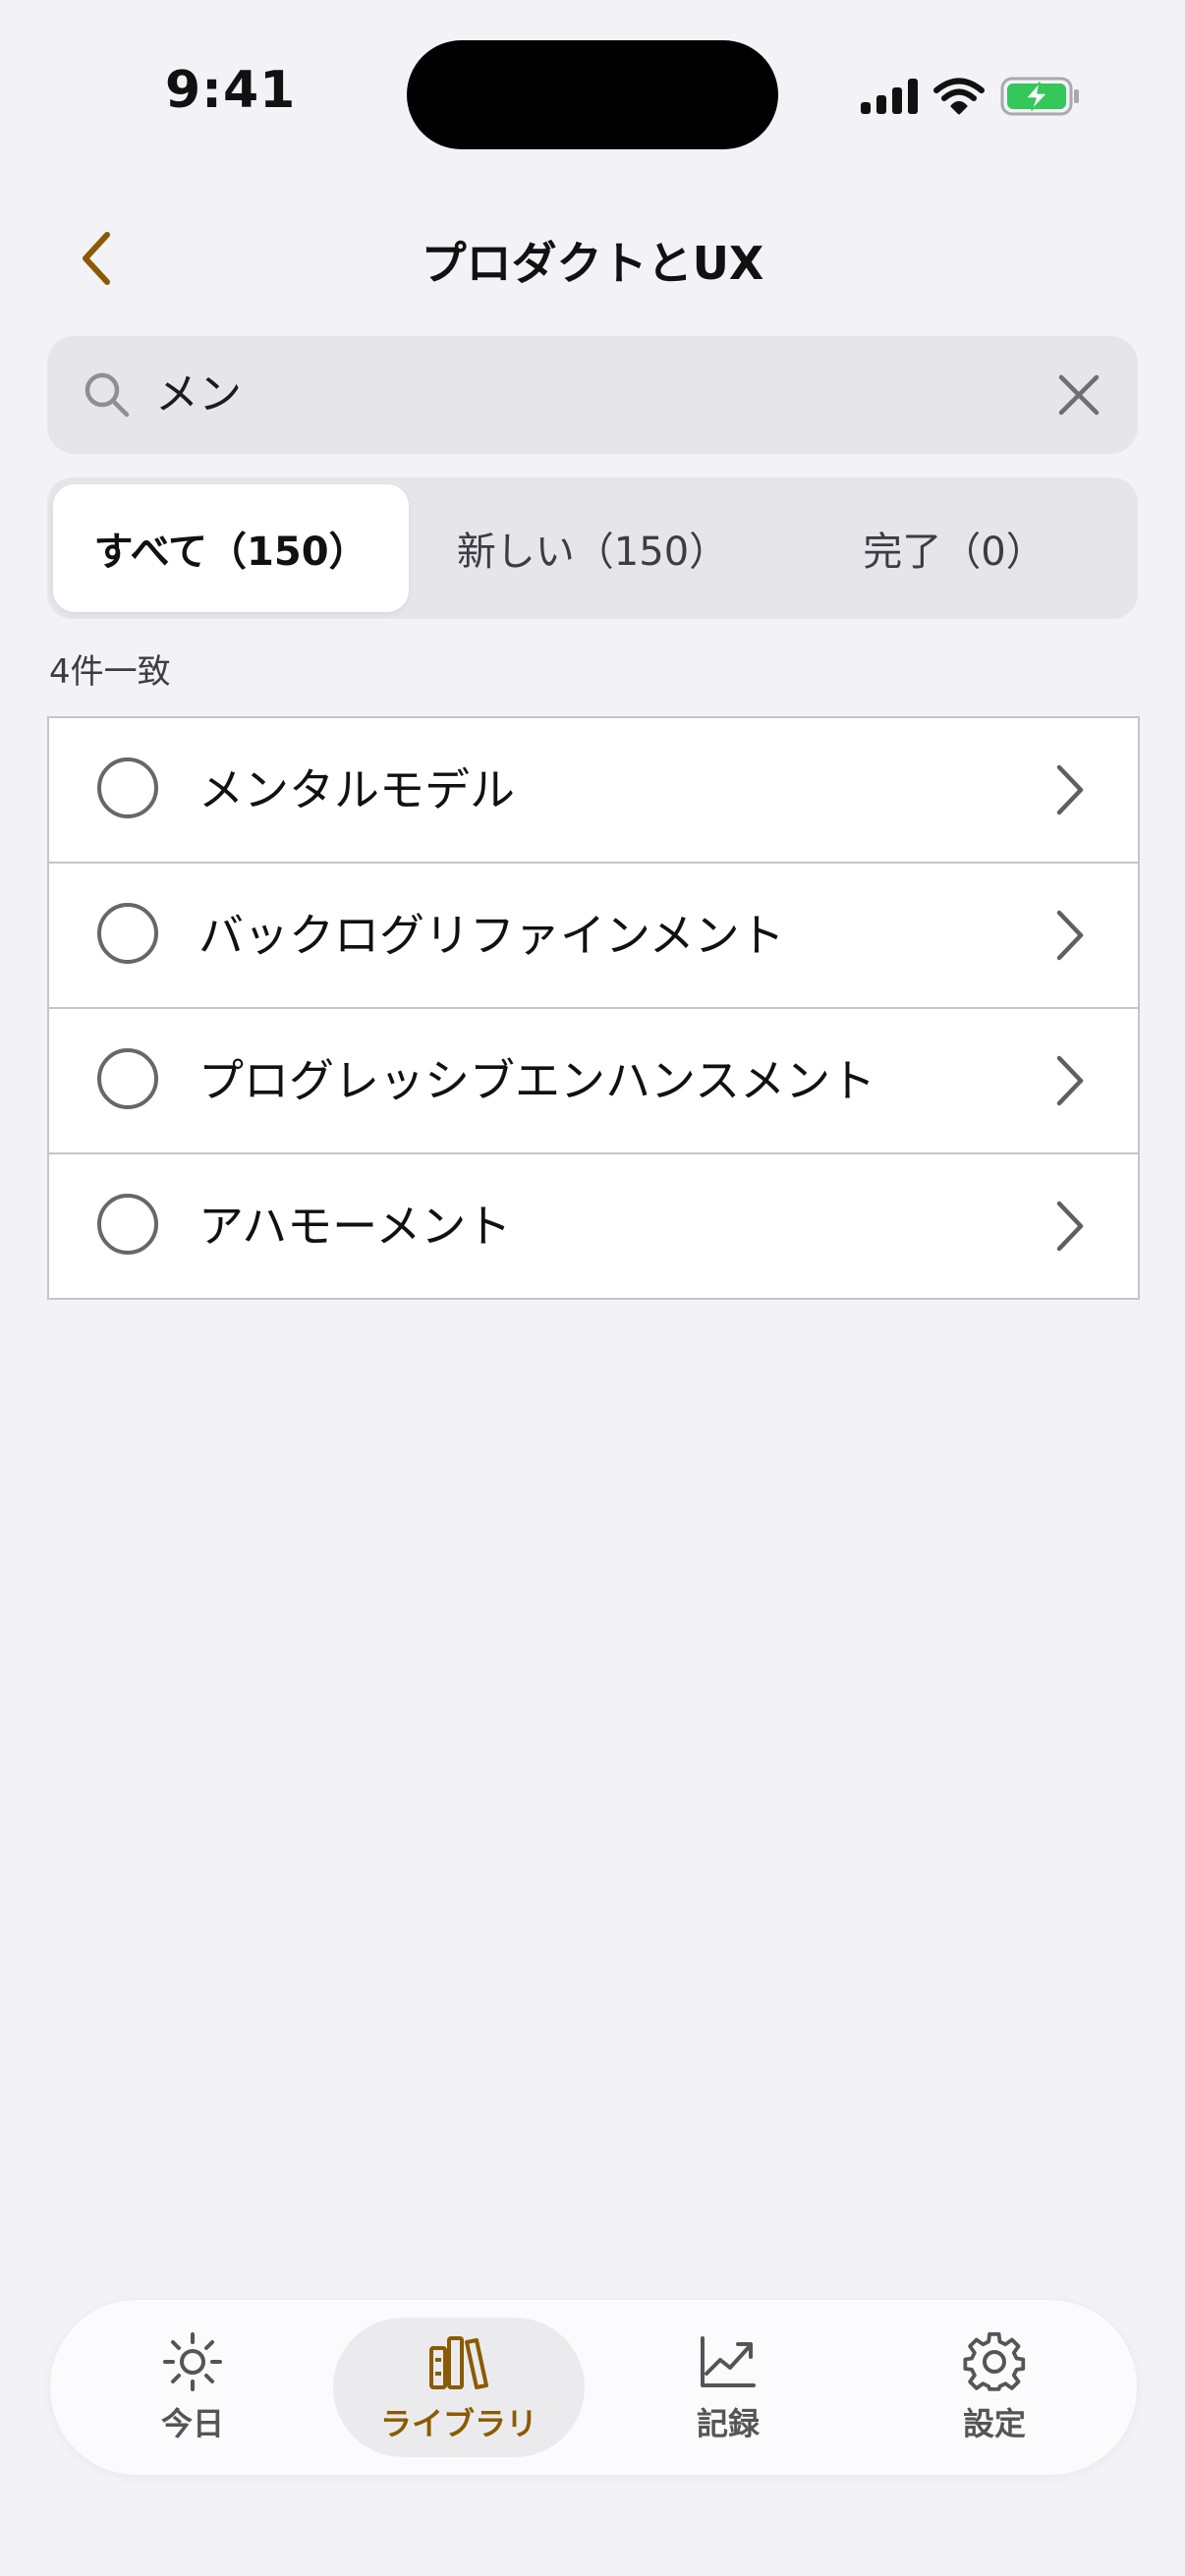 This screenshot has width=1185, height=2576. Describe the element at coordinates (592, 94) in the screenshot. I see `dynamic-island` at that location.